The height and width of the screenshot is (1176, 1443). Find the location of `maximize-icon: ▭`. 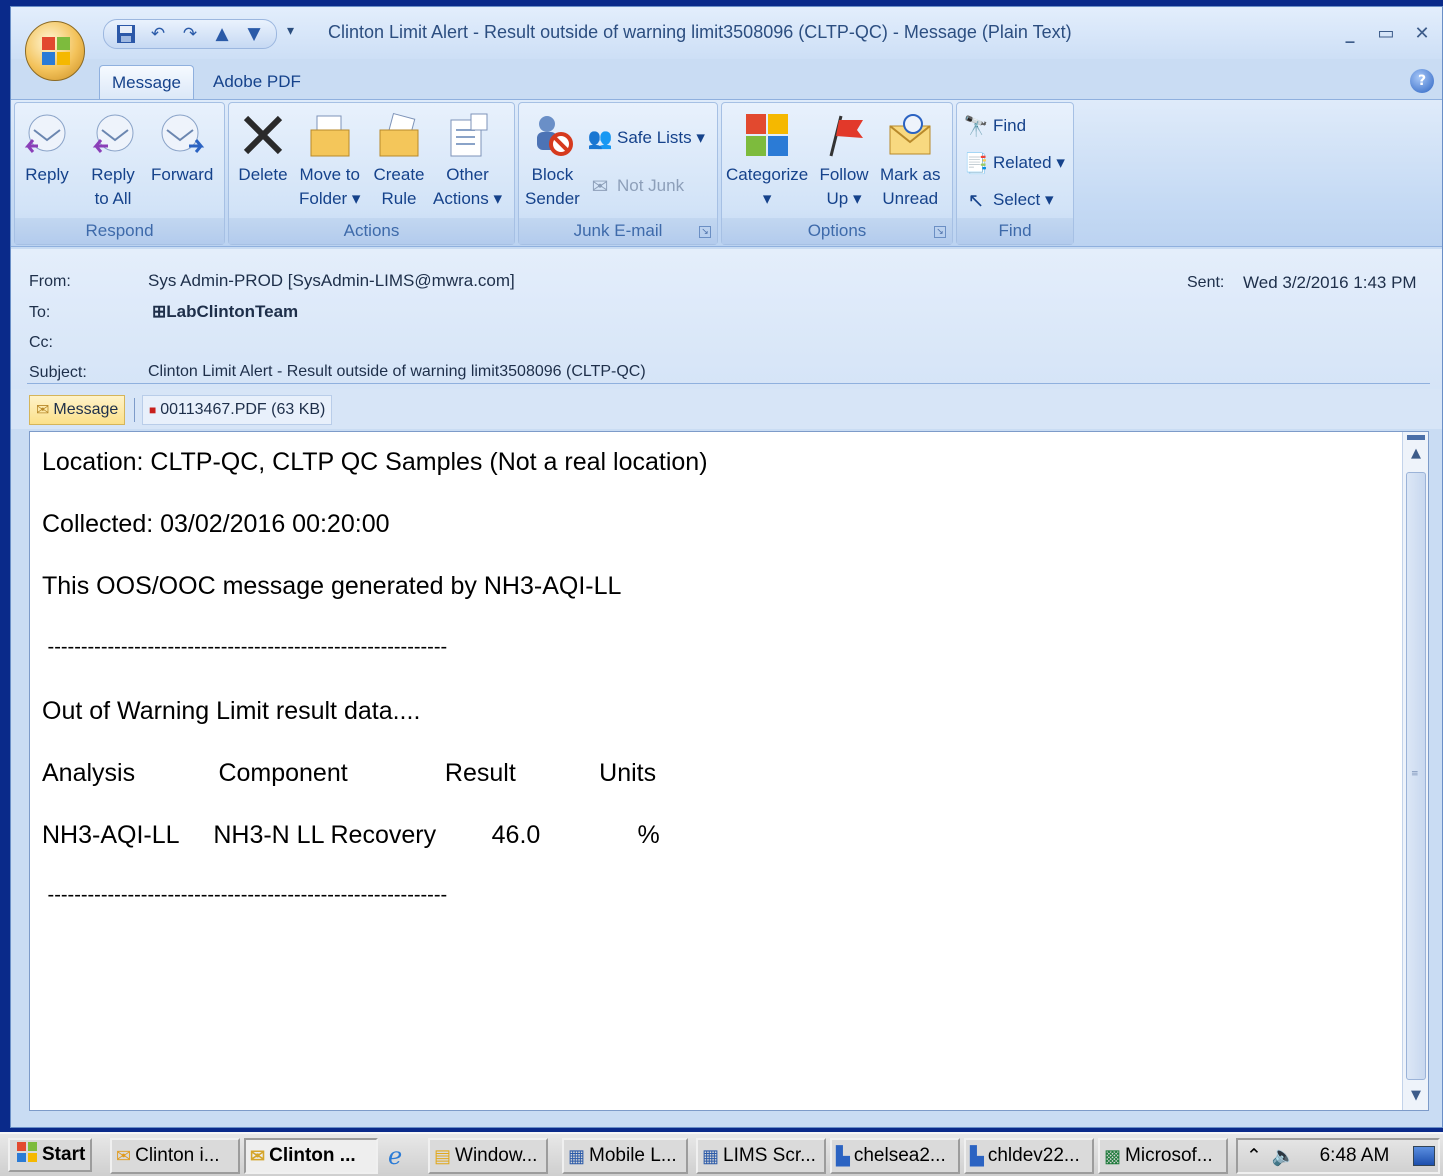

maximize-icon: ▭ is located at coordinates (1386, 33).